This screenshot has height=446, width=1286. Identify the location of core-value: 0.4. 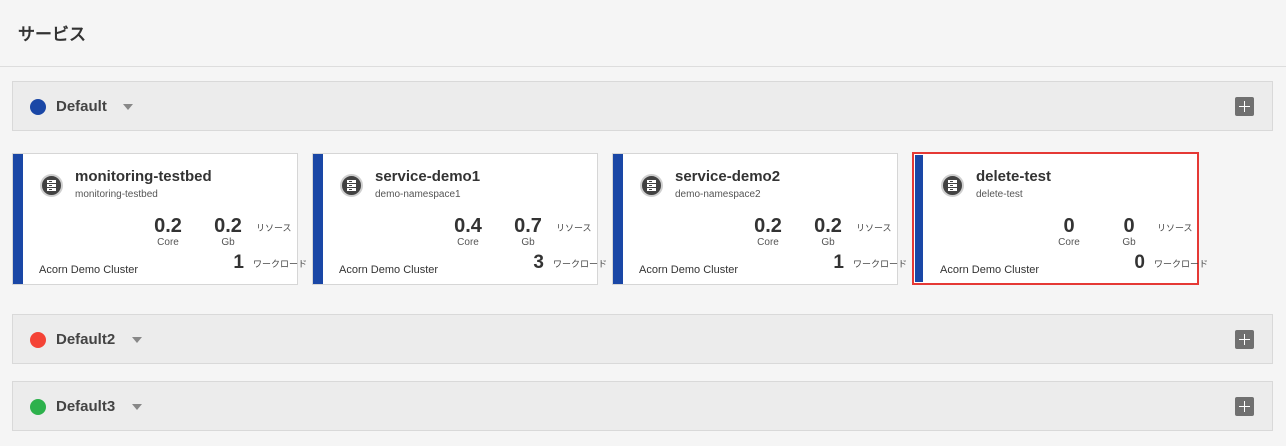
(468, 226).